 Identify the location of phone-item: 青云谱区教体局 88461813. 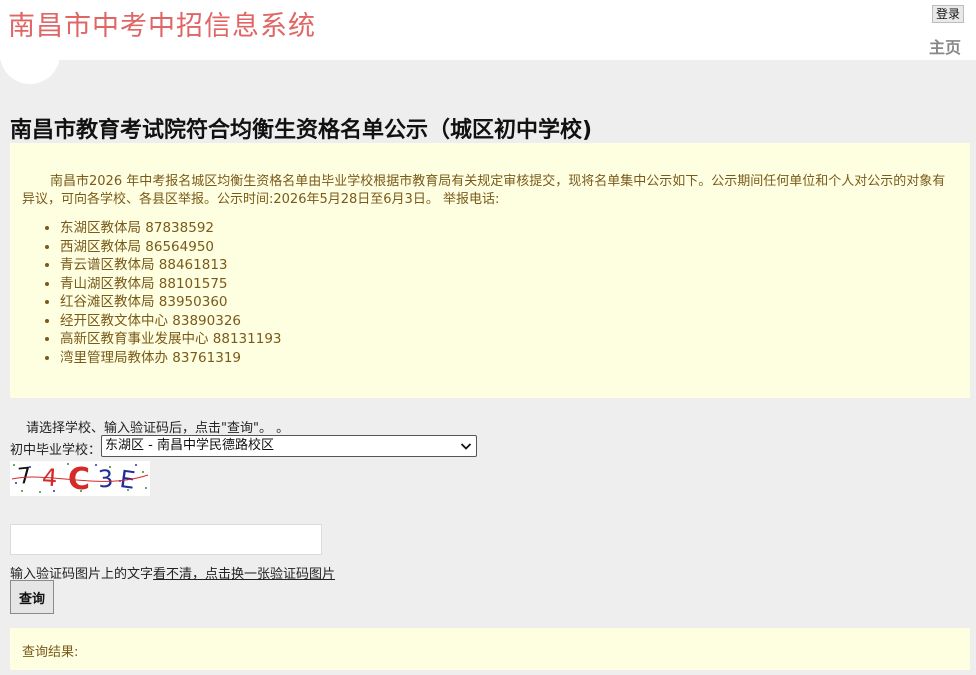
(509, 265).